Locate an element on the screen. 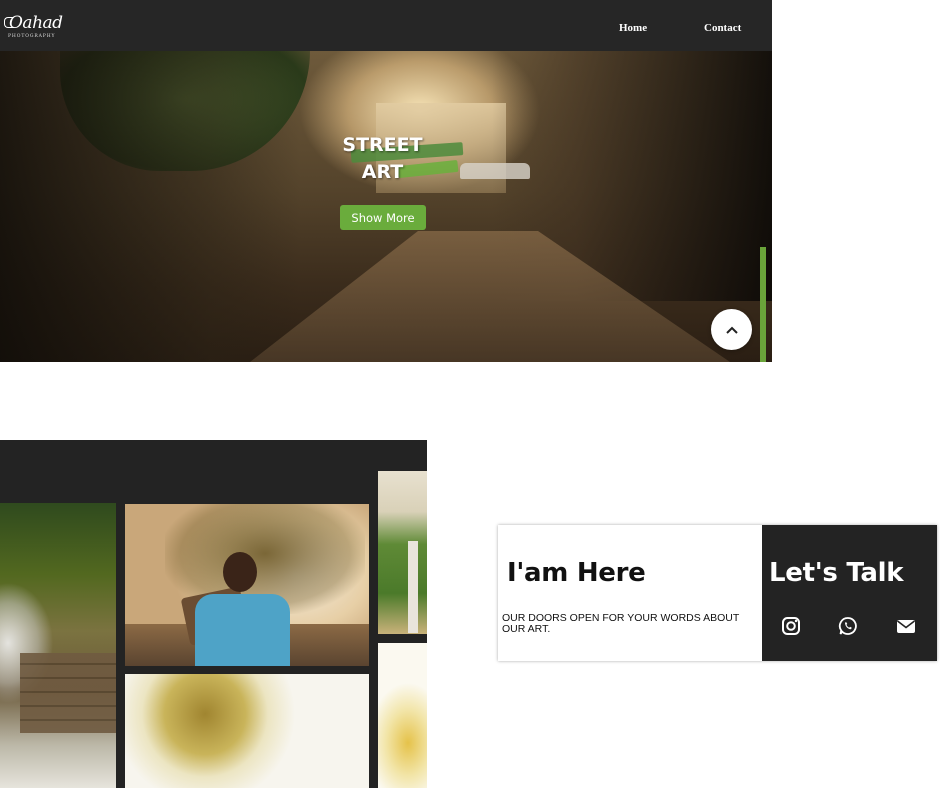 The image size is (940, 788). gallery-photo-waterfall is located at coordinates (58, 645).